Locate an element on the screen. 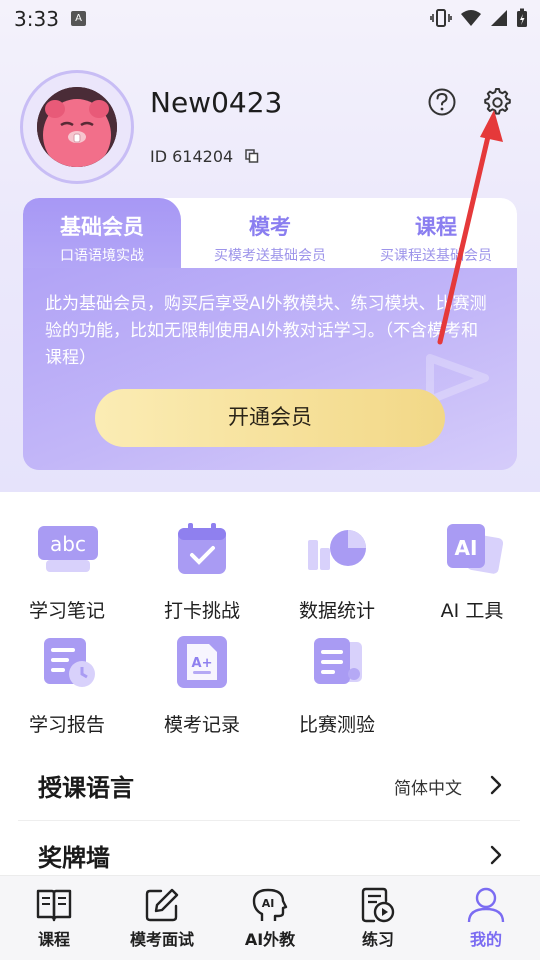  nav-label: 课程 is located at coordinates (53, 939).